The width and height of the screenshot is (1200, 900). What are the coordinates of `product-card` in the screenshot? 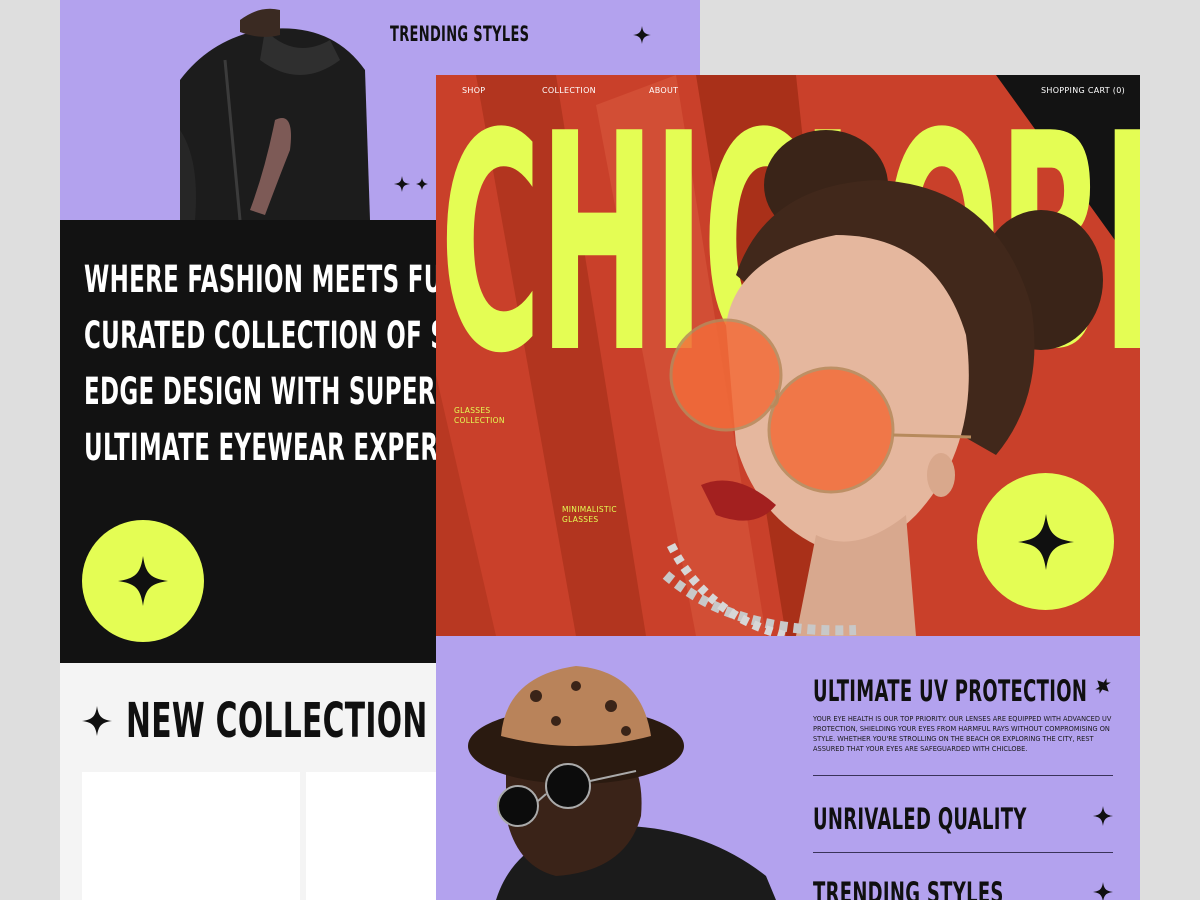 It's located at (191, 836).